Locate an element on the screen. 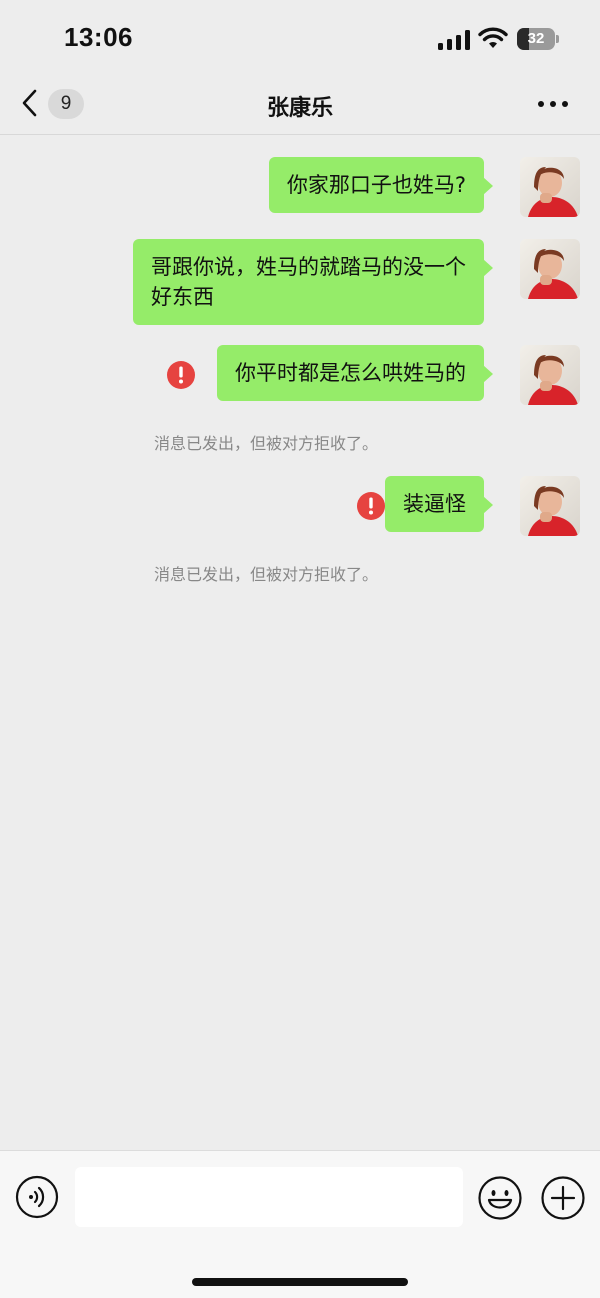 The width and height of the screenshot is (600, 1298). voice-icon is located at coordinates (37, 1197).